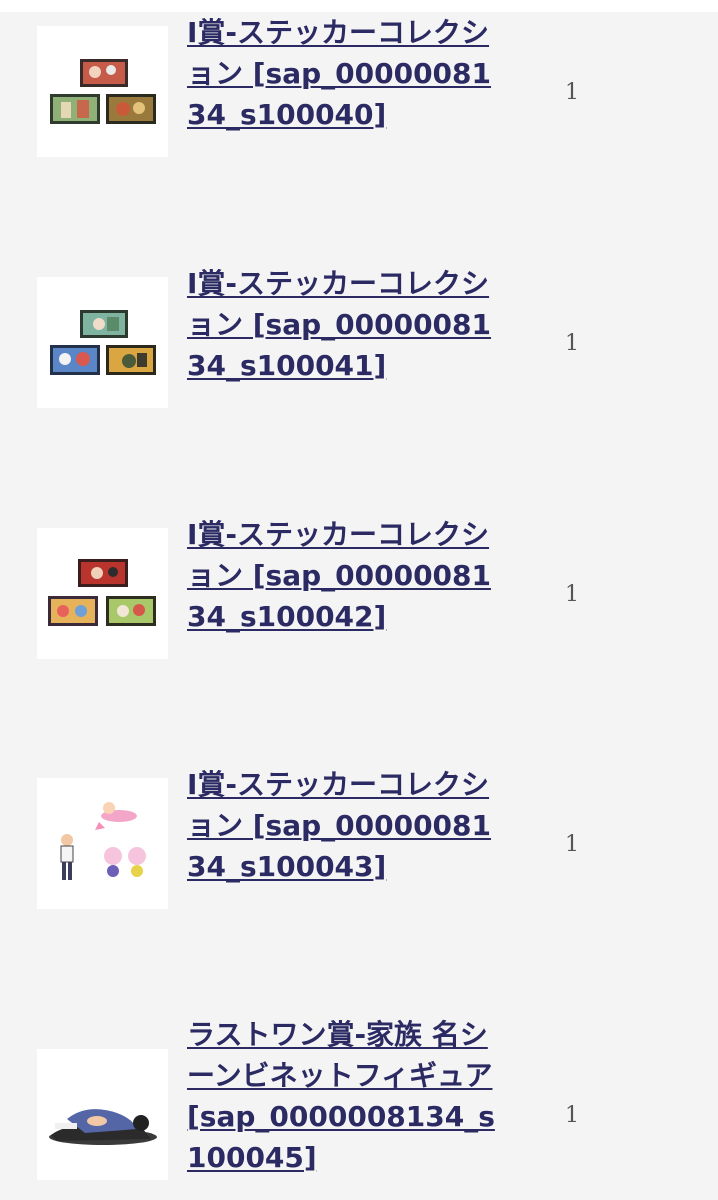  What do you see at coordinates (344, 575) in the screenshot?
I see `product-name-link: I賞-ステッカーコレクション [sap_0000008134_s100042]` at bounding box center [344, 575].